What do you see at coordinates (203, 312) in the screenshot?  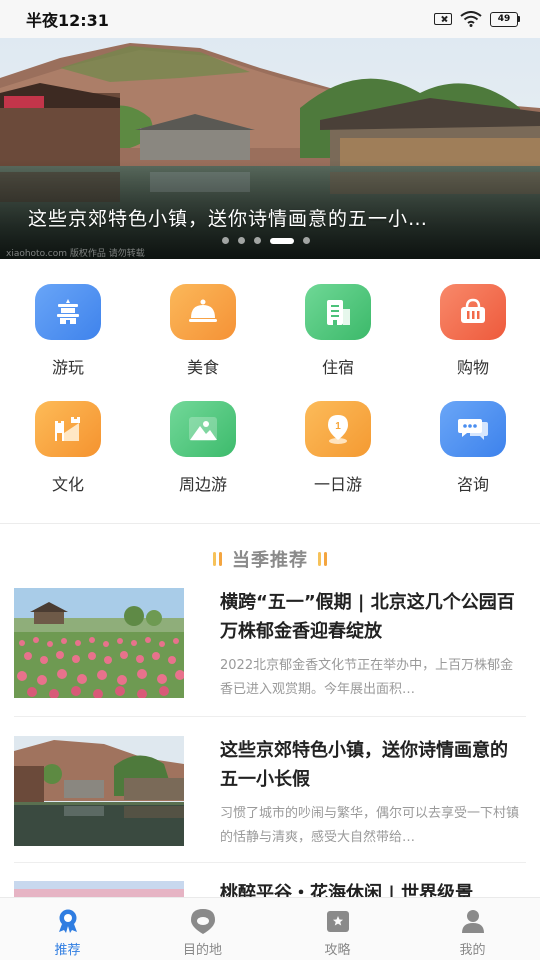 I see `dish-cover-icon` at bounding box center [203, 312].